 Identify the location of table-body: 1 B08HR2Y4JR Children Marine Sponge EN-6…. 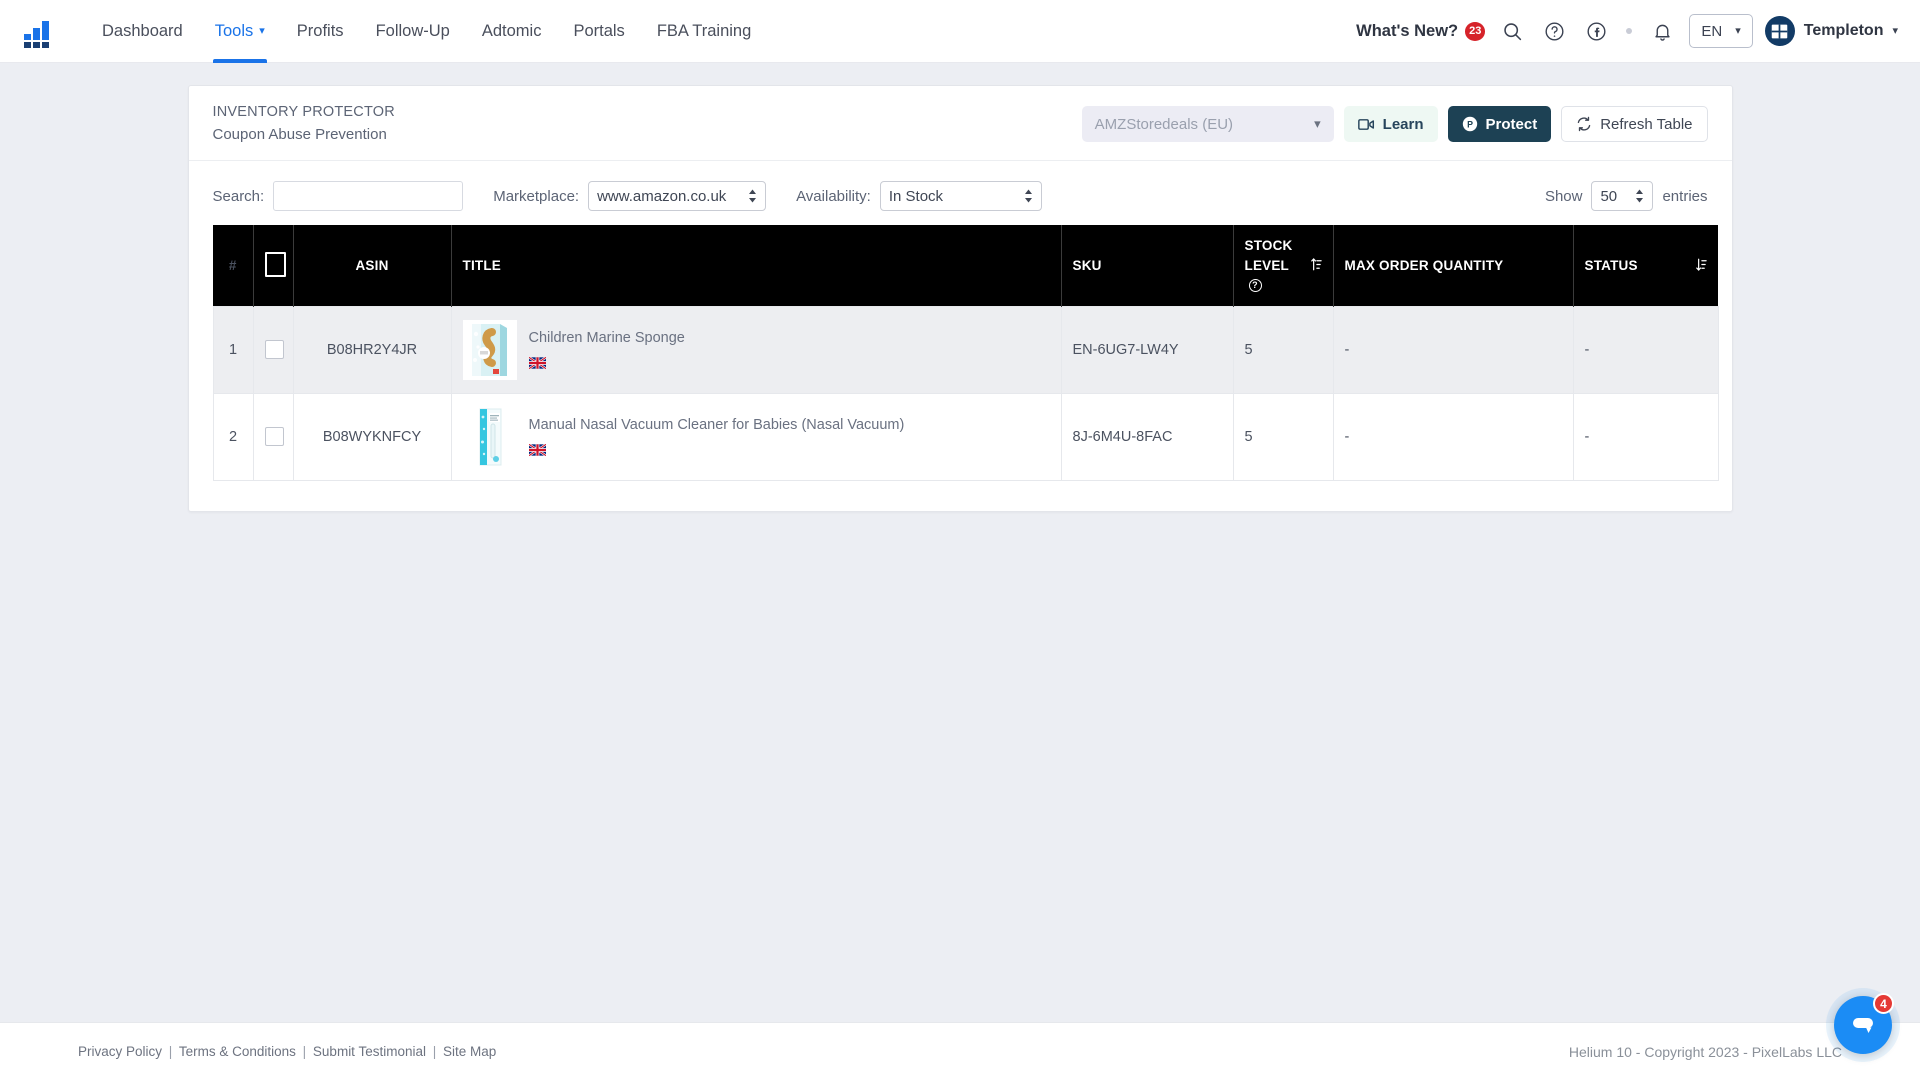
(965, 393).